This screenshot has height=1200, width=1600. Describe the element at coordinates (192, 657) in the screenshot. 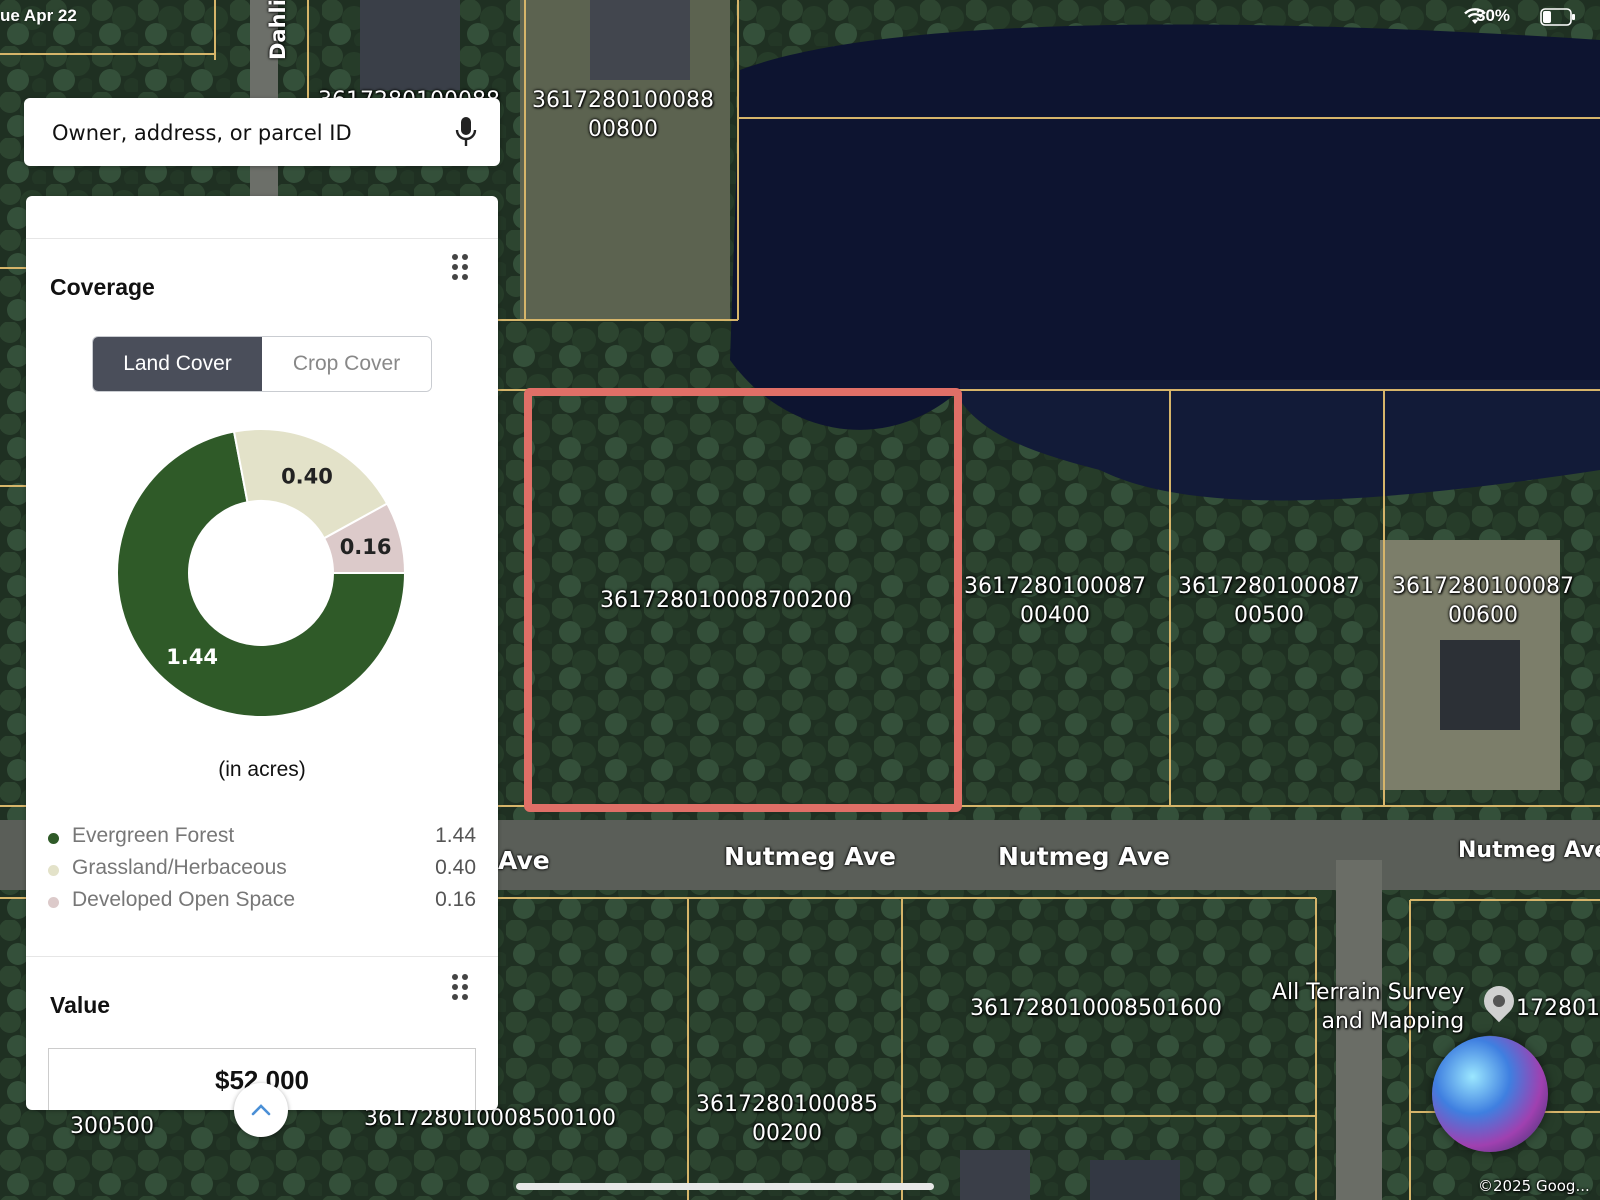

I see `donut-data-label: 1.44` at that location.